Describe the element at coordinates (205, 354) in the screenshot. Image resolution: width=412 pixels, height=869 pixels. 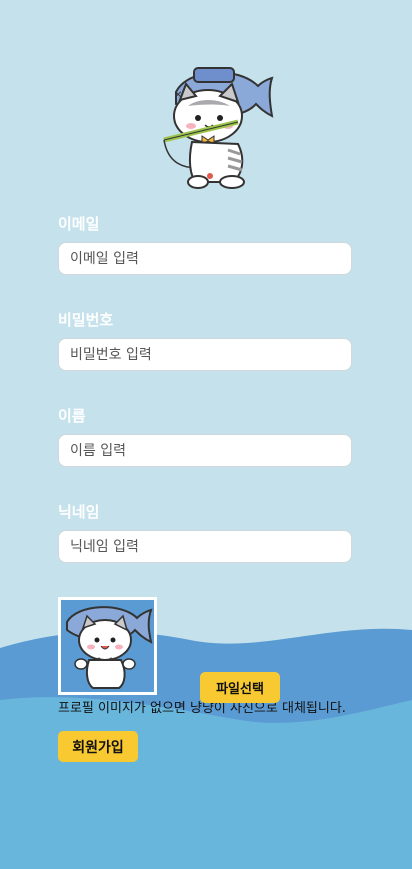
I see `password-input` at that location.